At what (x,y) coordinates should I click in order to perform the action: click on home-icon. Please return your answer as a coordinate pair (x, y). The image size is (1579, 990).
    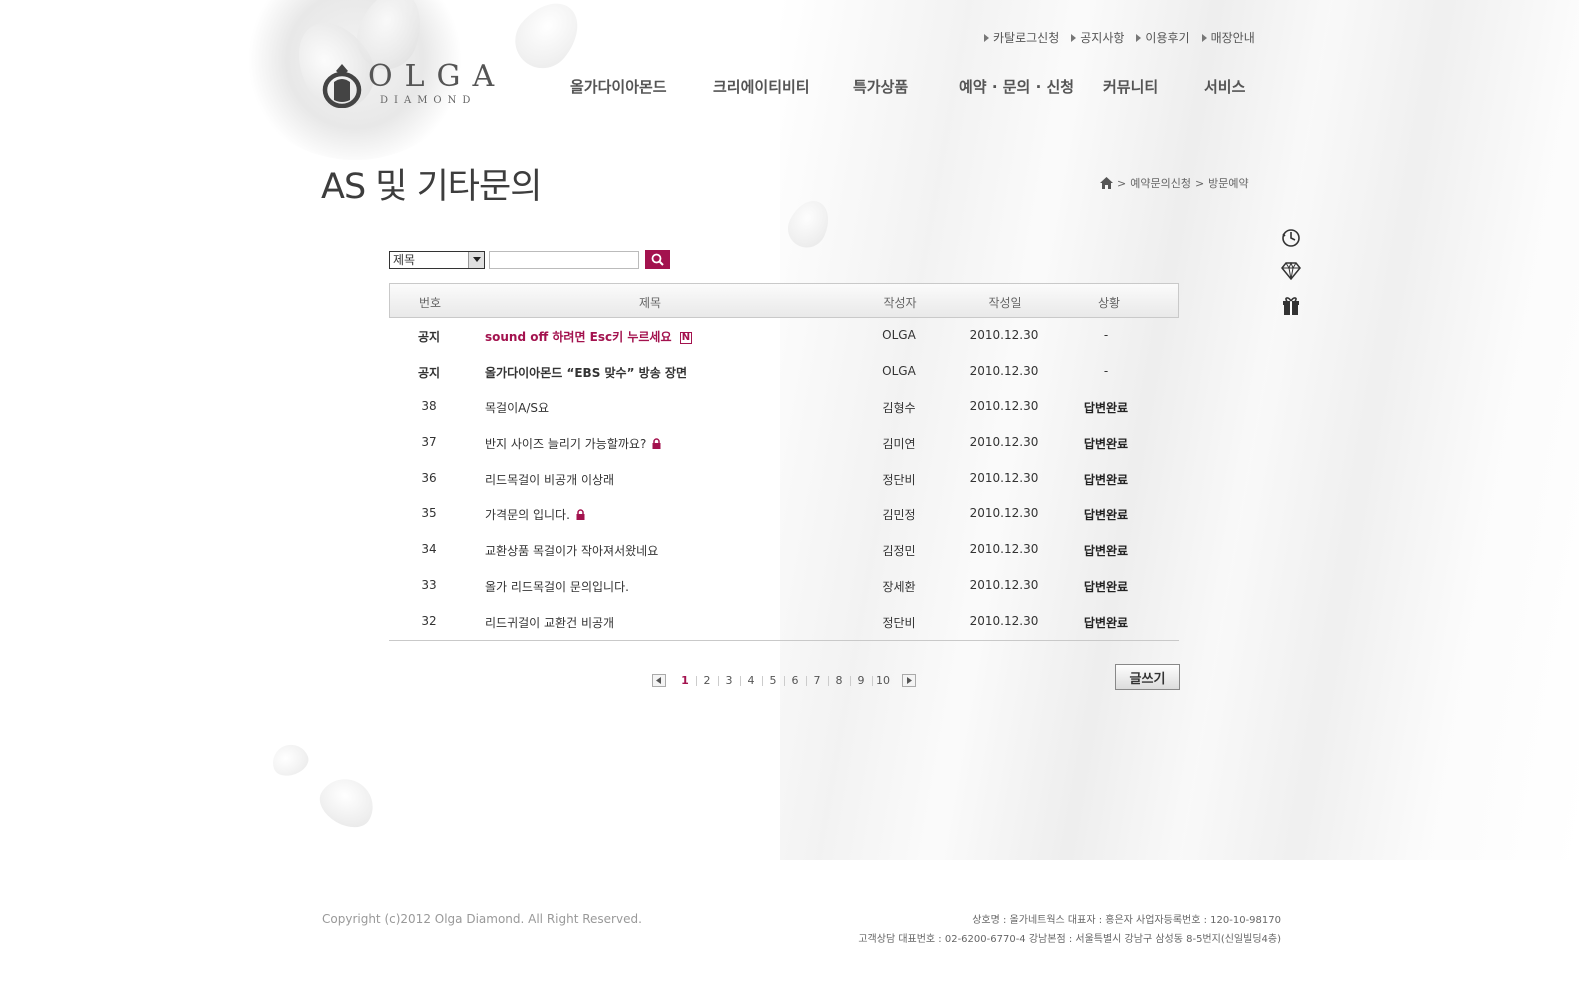
    Looking at the image, I should click on (1106, 183).